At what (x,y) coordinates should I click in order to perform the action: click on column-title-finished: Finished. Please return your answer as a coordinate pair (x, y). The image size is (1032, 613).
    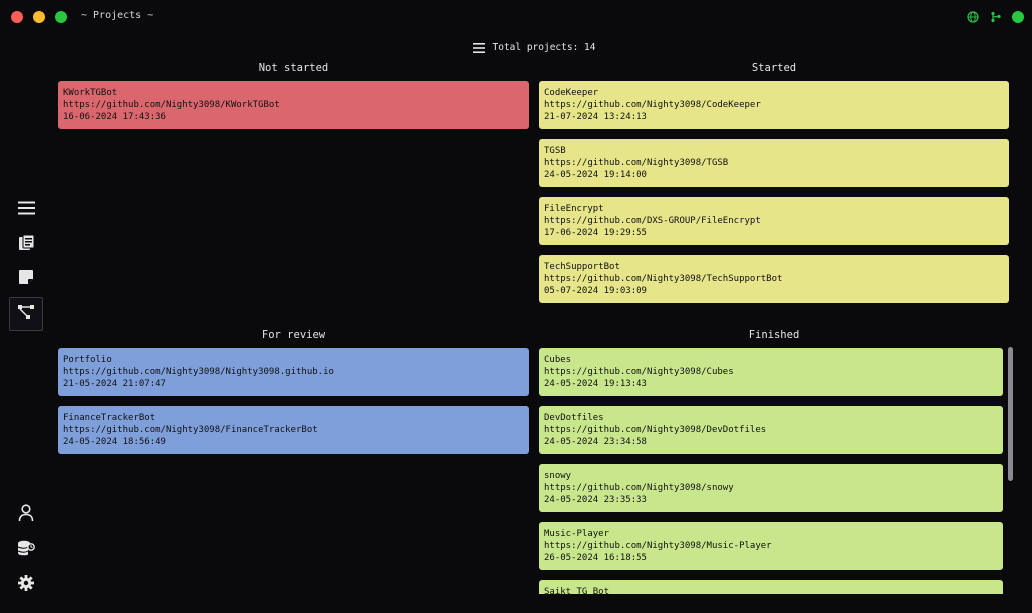
    Looking at the image, I should click on (774, 335).